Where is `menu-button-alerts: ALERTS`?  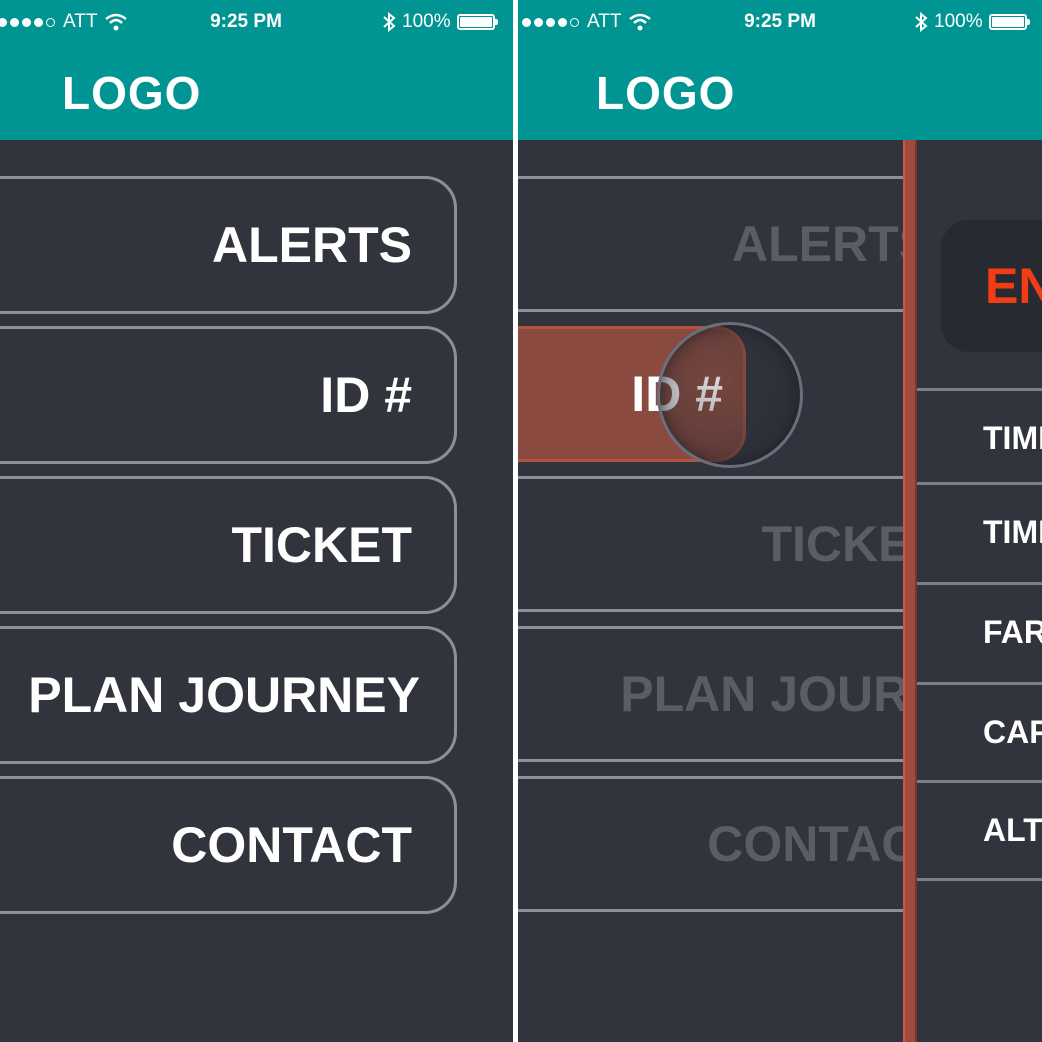 menu-button-alerts: ALERTS is located at coordinates (228, 245).